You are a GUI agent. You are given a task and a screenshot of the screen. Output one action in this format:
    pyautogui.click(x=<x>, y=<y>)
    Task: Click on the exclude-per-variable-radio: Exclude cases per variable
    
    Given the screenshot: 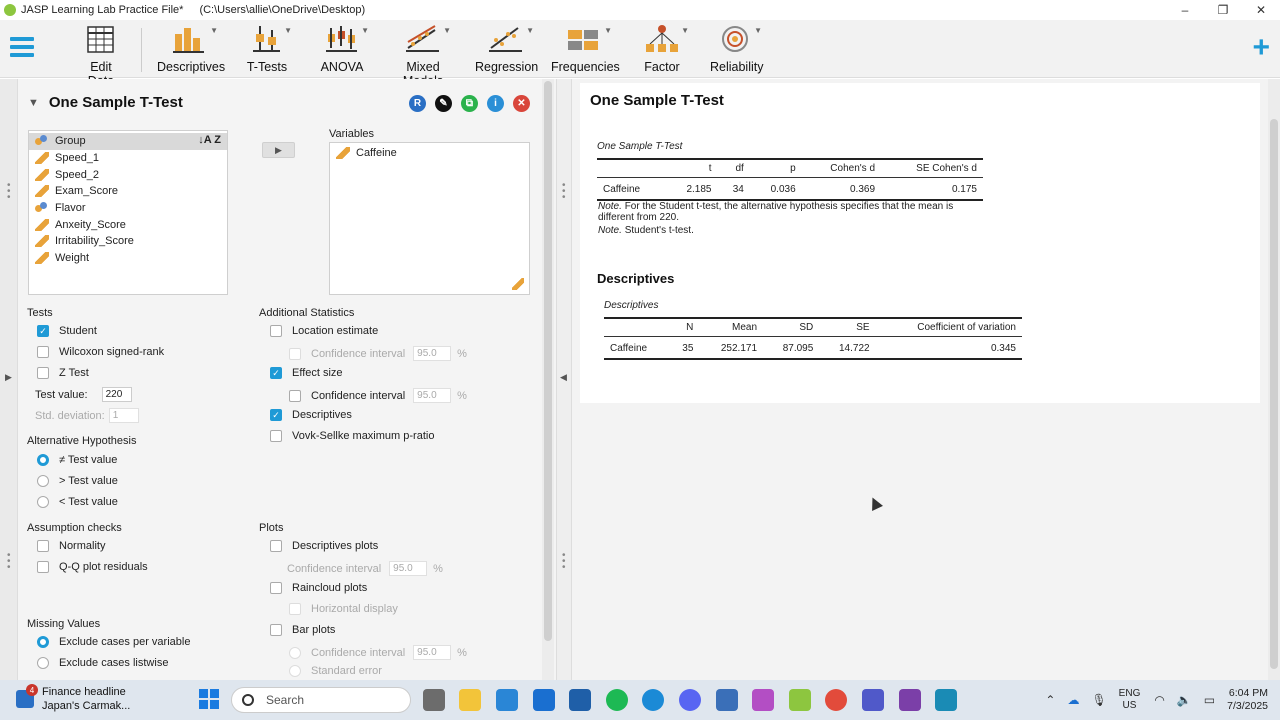 What is the action you would take?
    pyautogui.click(x=113, y=642)
    